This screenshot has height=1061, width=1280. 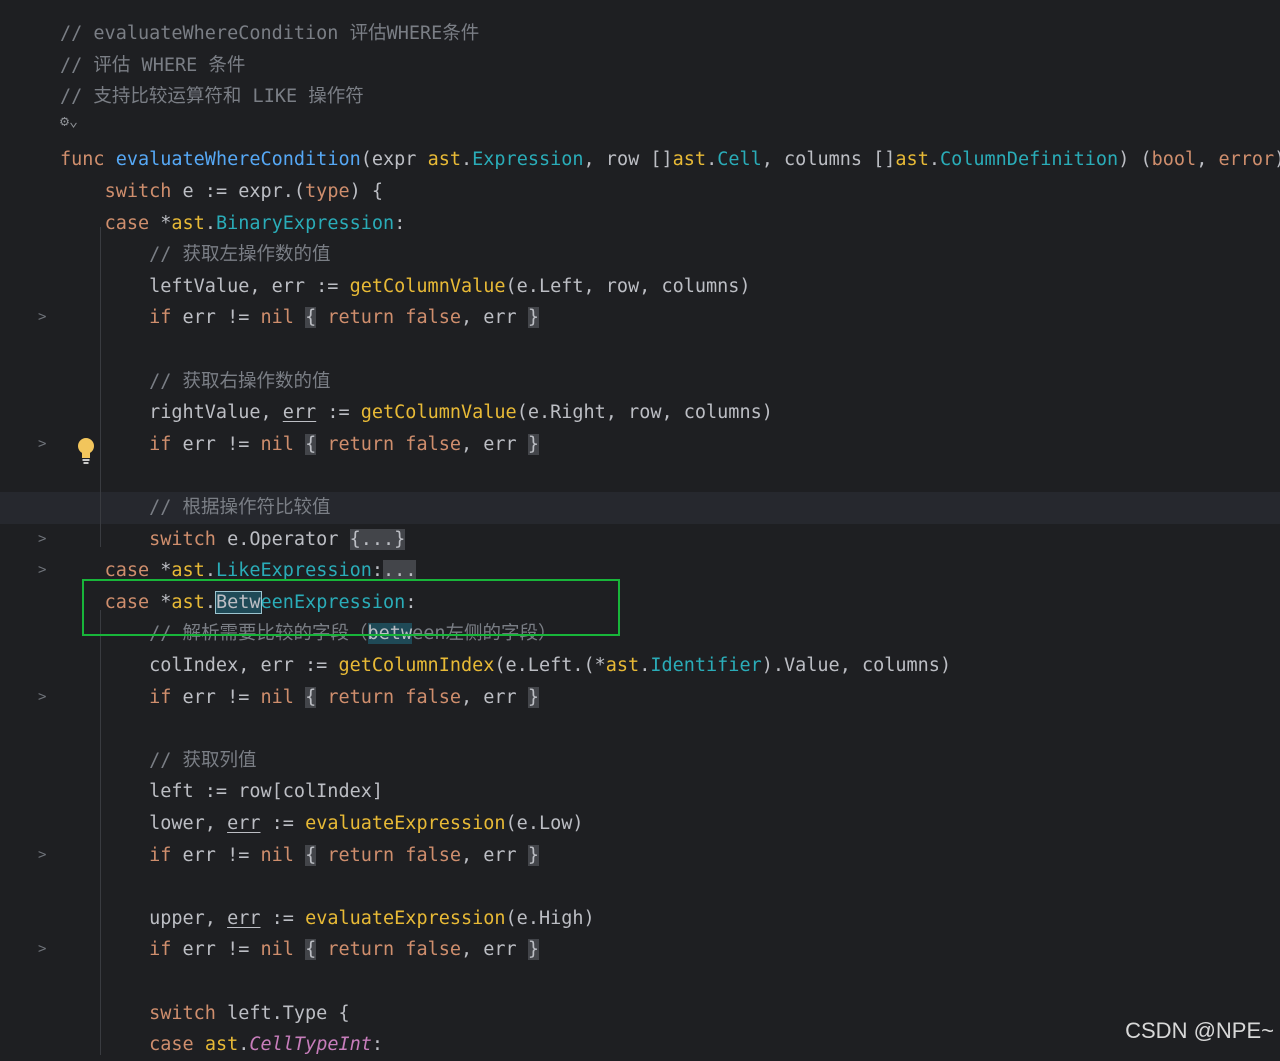 I want to click on code-line: // 获取列值, so click(x=640, y=761).